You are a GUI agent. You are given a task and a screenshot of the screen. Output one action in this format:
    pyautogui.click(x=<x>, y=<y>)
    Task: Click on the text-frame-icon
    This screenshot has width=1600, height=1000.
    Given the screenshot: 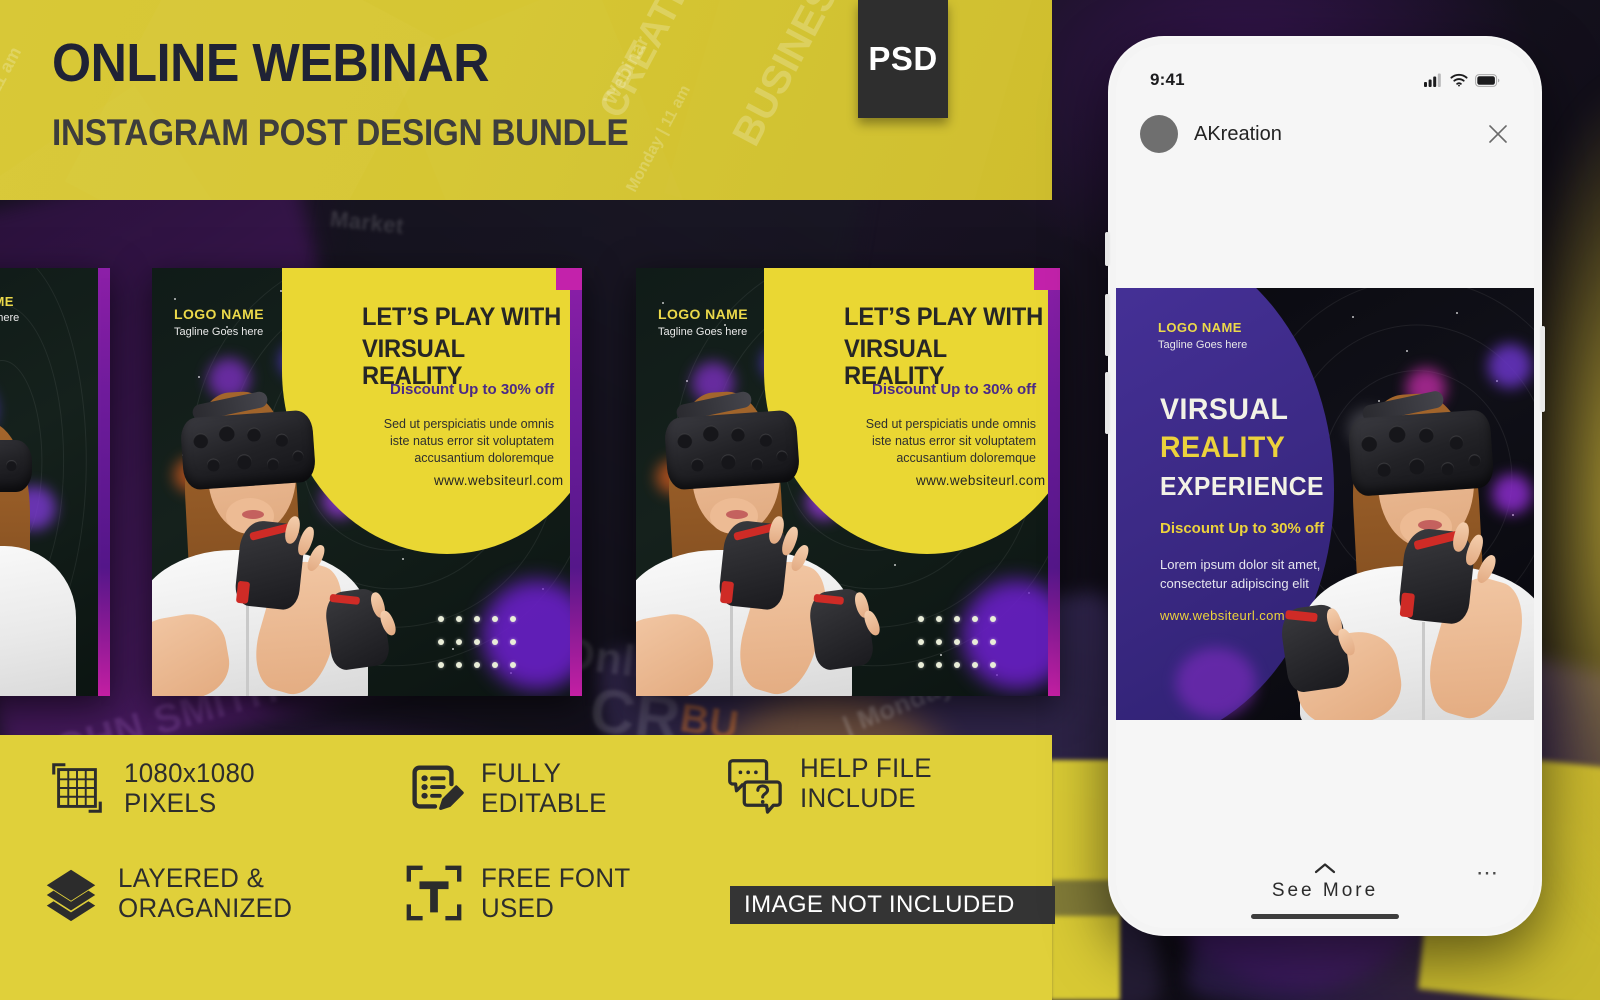 What is the action you would take?
    pyautogui.click(x=434, y=893)
    